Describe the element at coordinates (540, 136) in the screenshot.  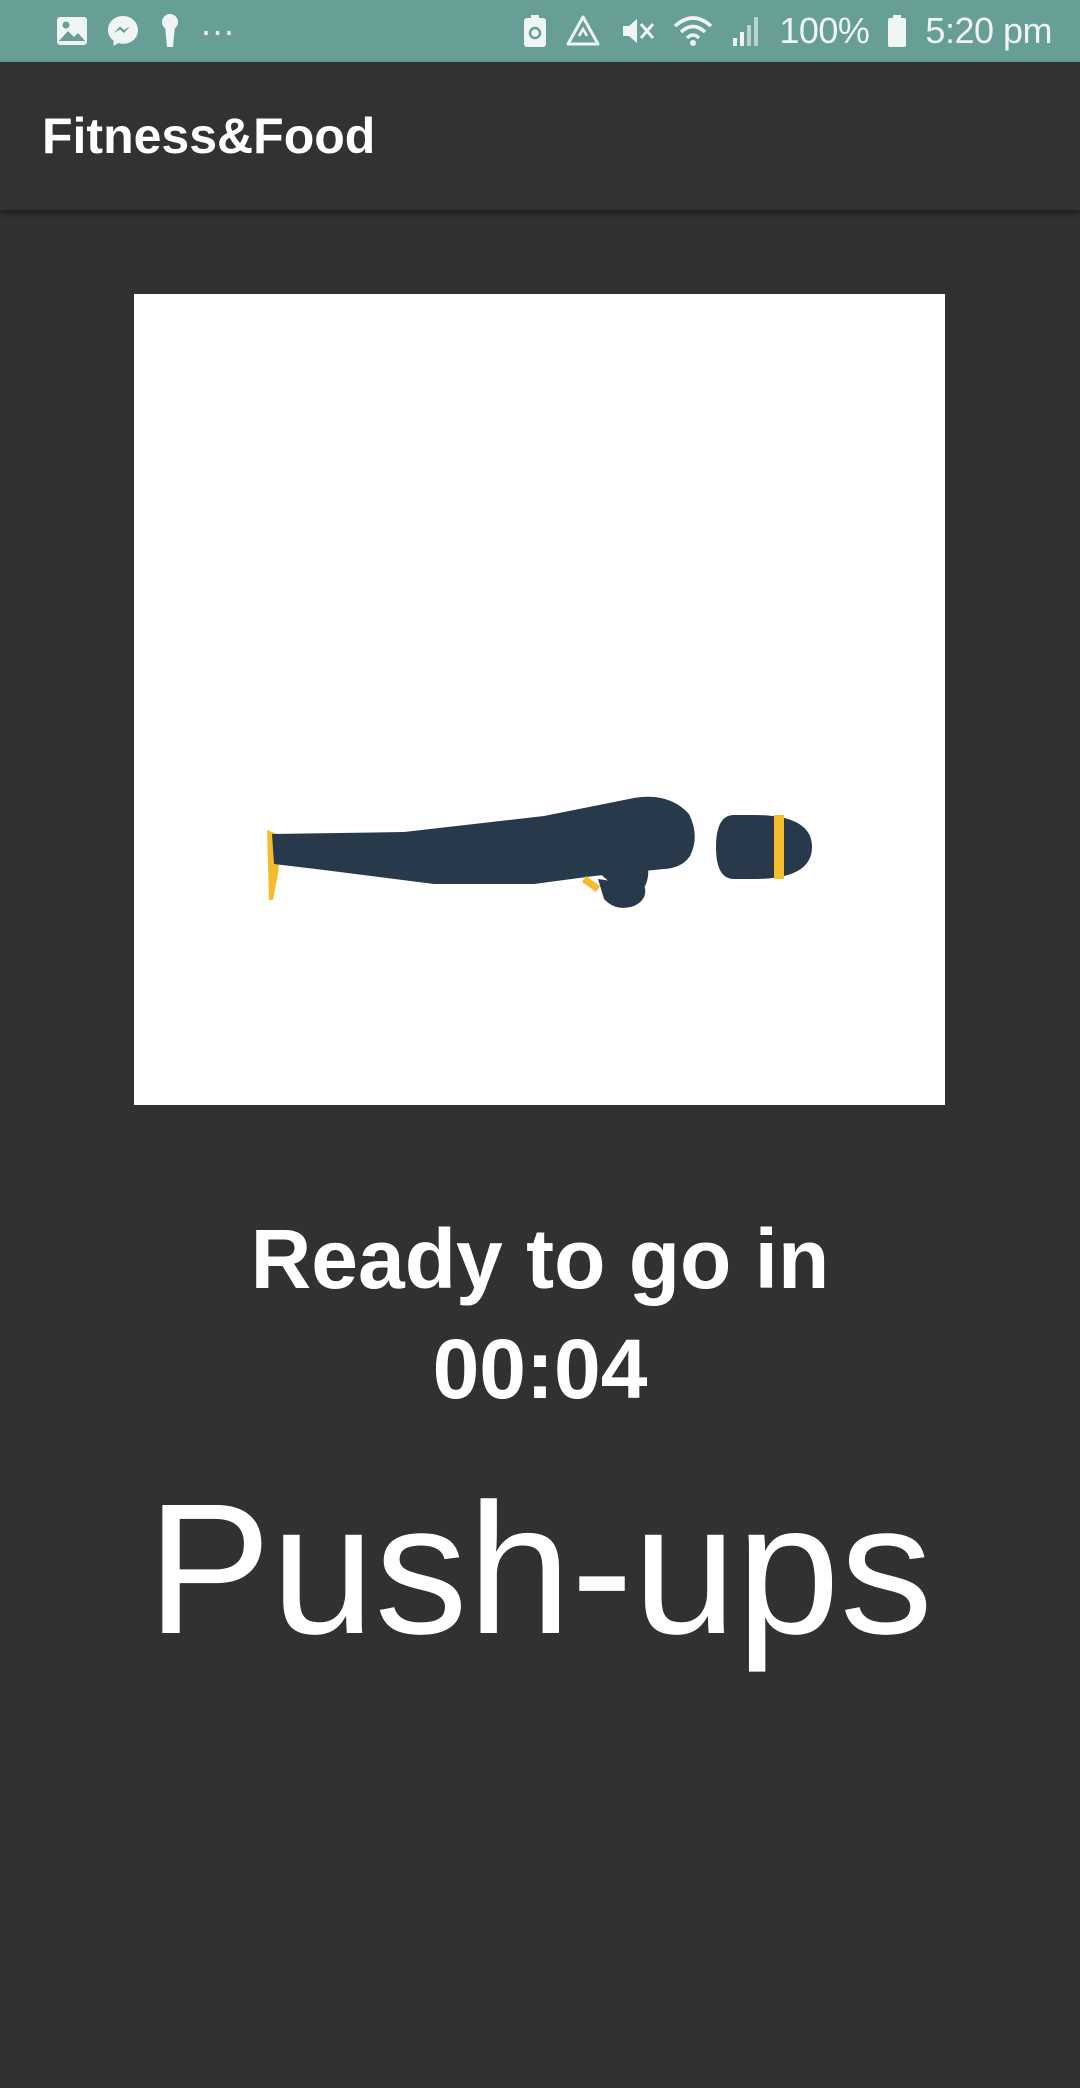
I see `app-bar: Fitness&Food` at that location.